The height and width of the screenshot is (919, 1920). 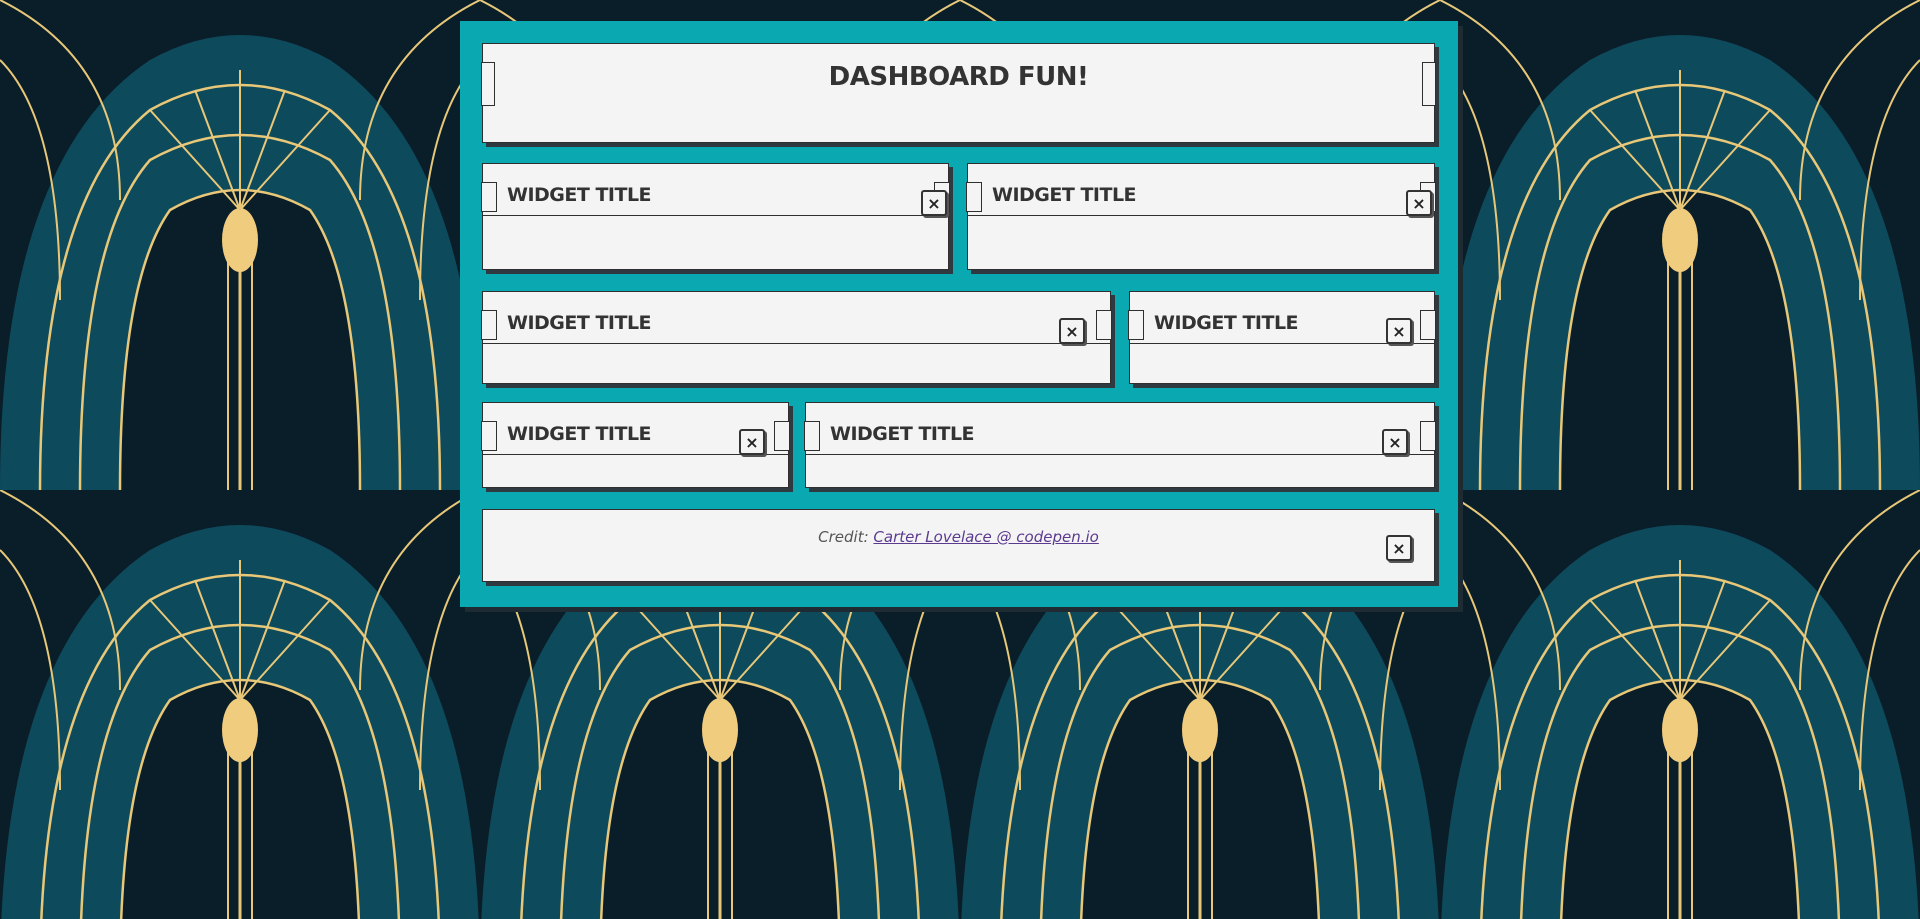 I want to click on widget-4: WIDGET TITLE ×, so click(x=1282, y=337).